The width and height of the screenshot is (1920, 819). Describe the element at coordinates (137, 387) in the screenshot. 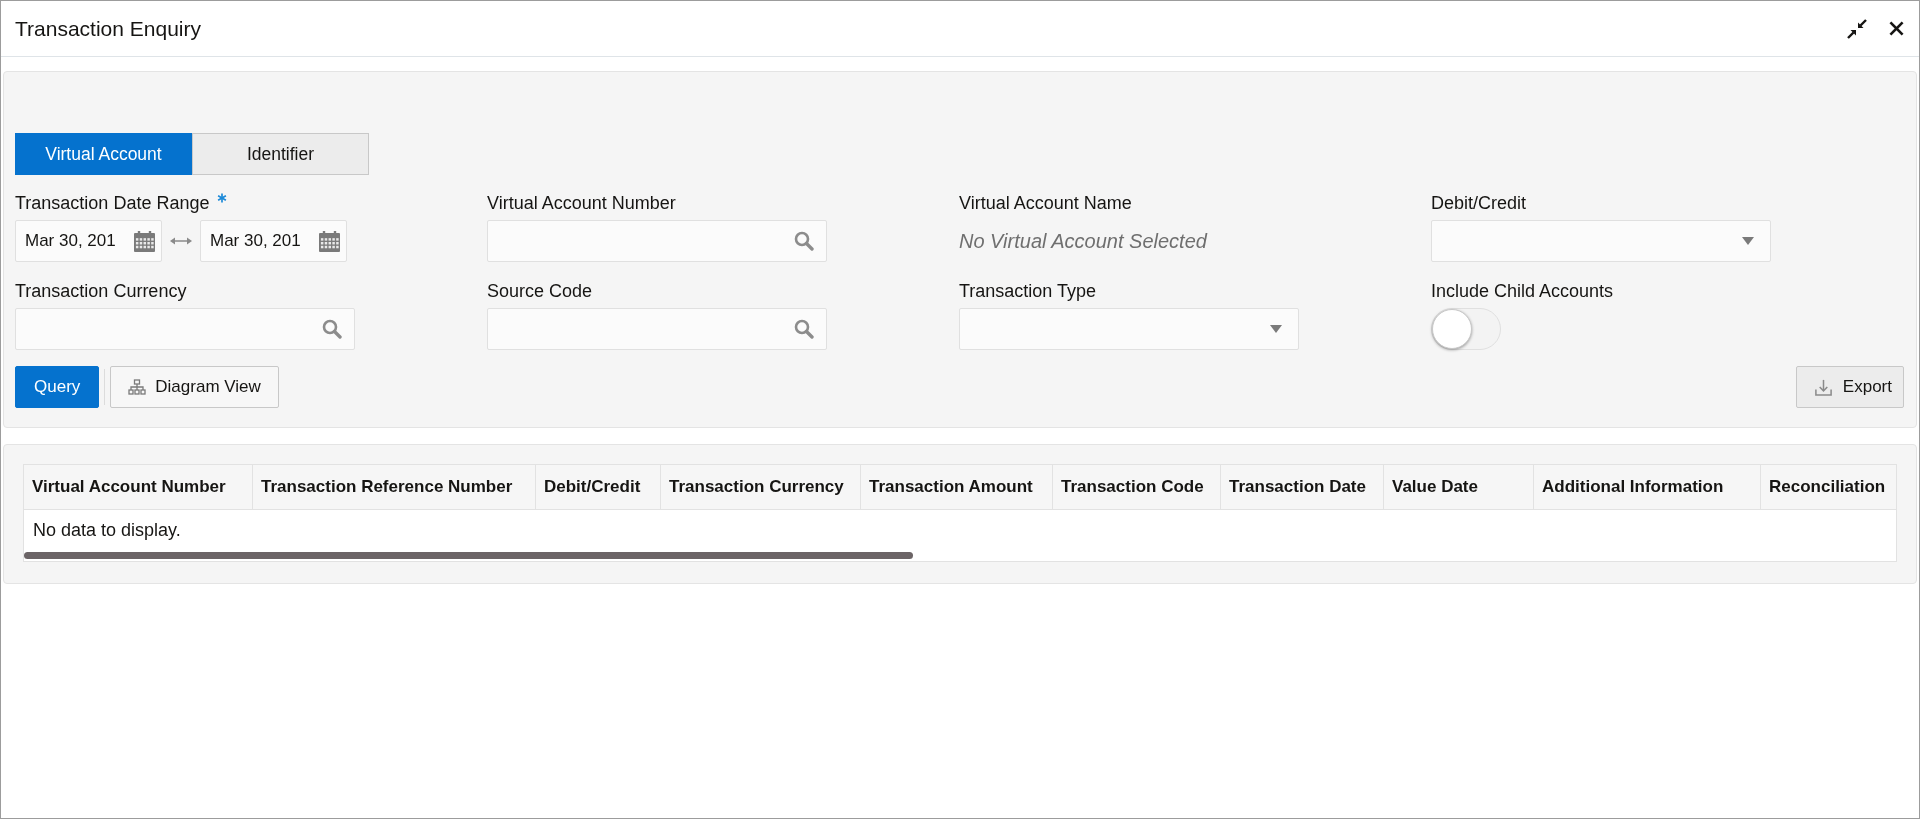

I see `hierarchy-icon` at that location.